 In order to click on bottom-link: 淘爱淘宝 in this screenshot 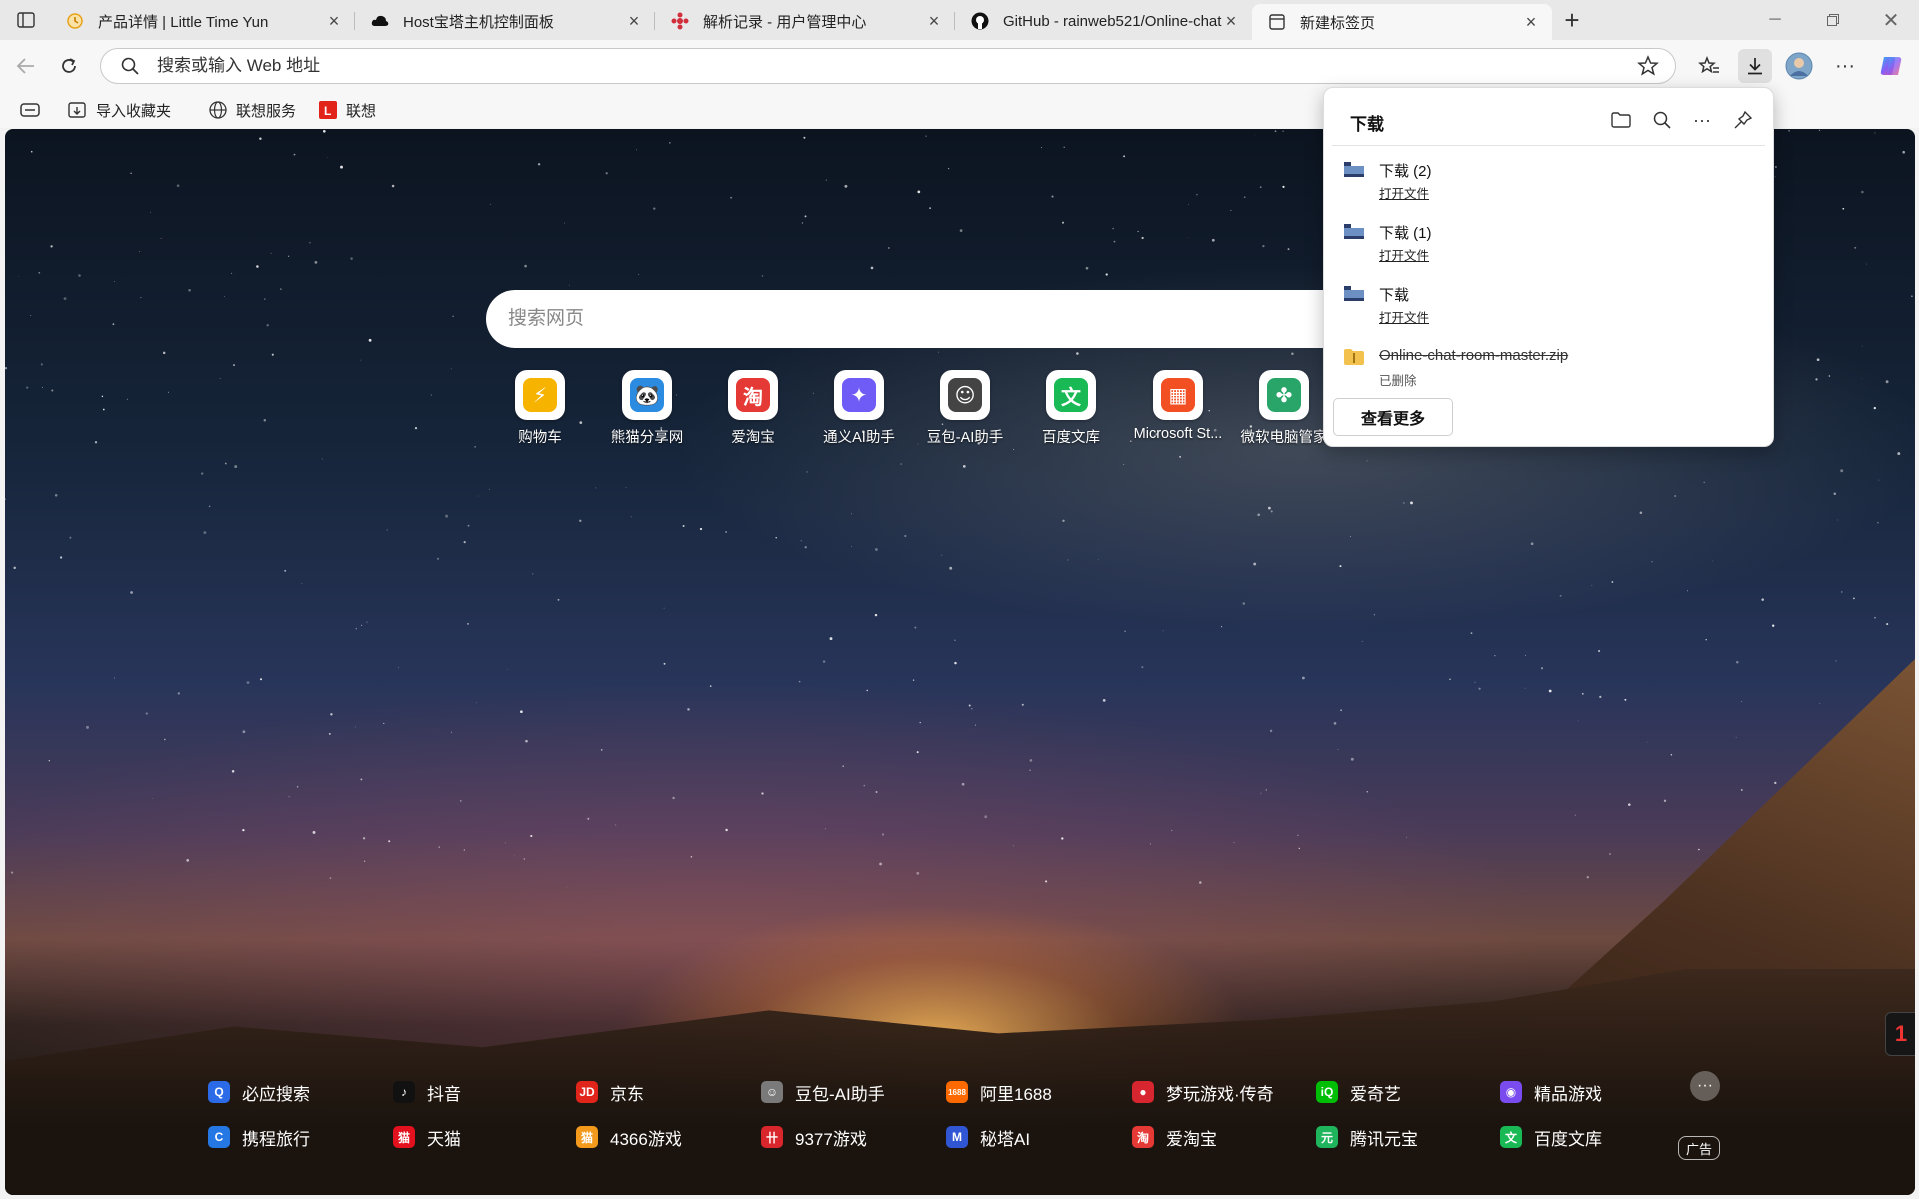, I will do `click(1174, 1137)`.